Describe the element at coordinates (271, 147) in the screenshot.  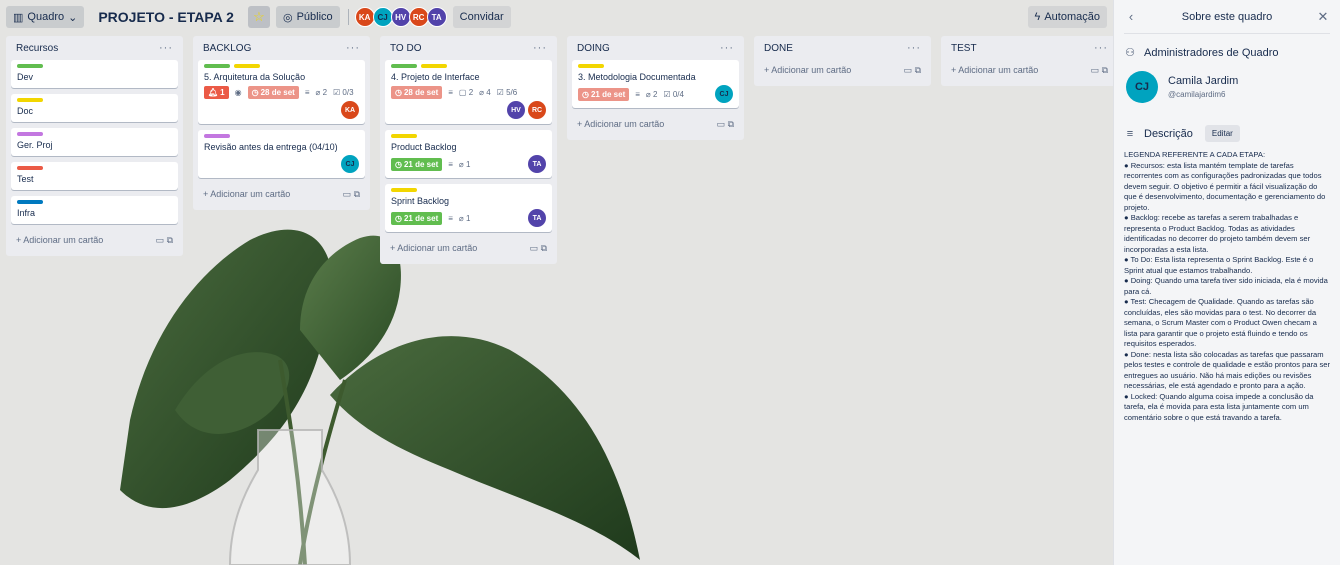
I see `card-title: Revisão antes da entrega (04/10)` at that location.